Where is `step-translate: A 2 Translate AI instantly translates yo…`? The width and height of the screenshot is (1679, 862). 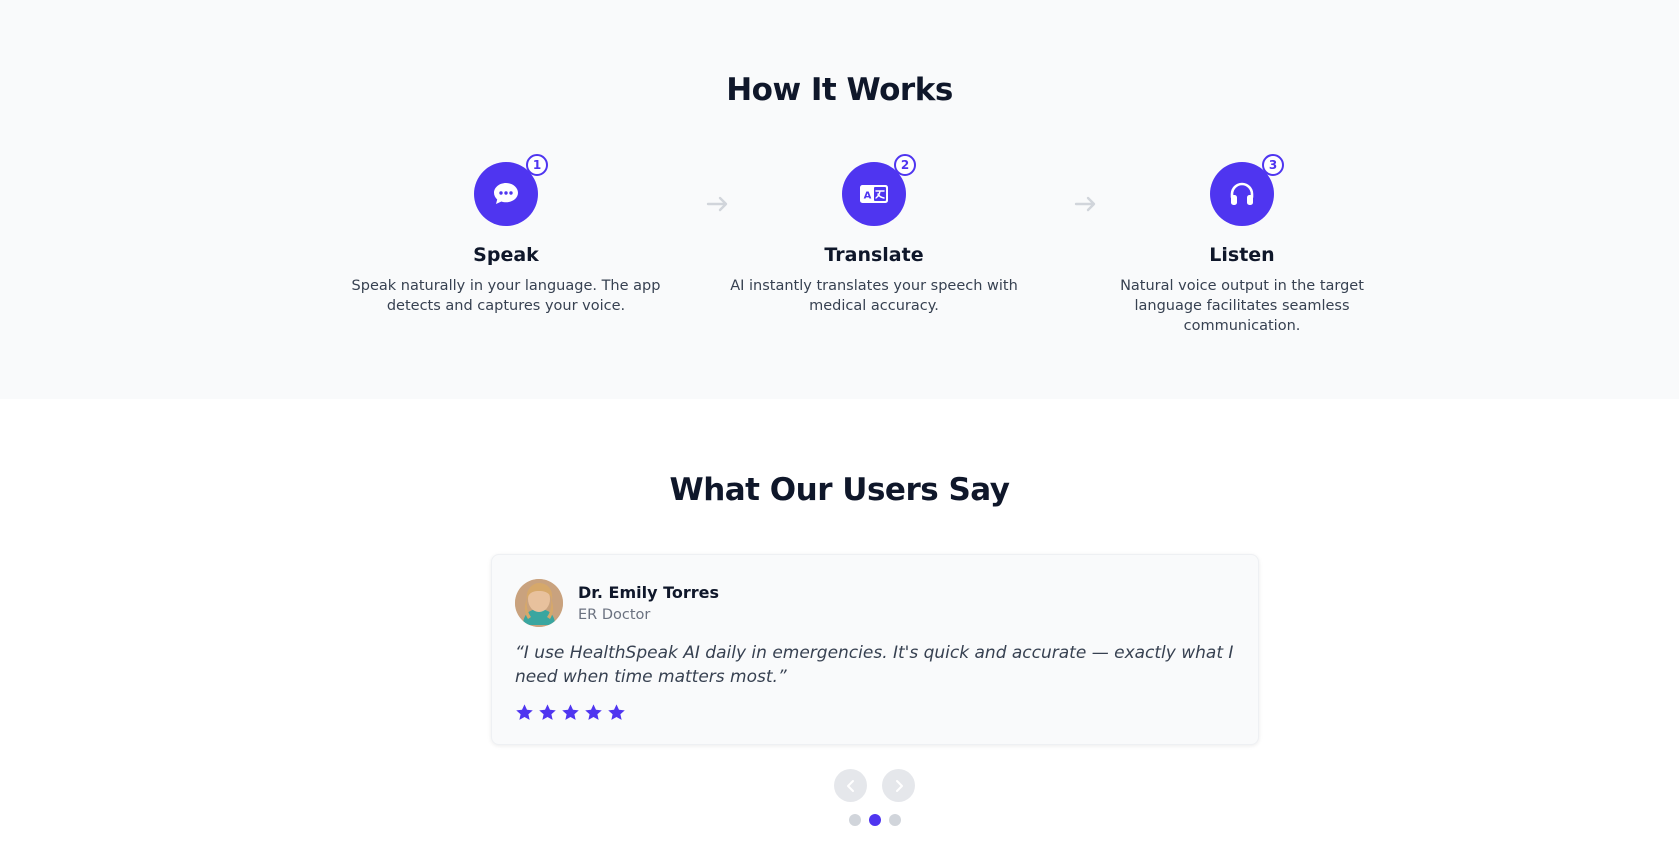 step-translate: A 2 Translate AI instantly translates yo… is located at coordinates (874, 235).